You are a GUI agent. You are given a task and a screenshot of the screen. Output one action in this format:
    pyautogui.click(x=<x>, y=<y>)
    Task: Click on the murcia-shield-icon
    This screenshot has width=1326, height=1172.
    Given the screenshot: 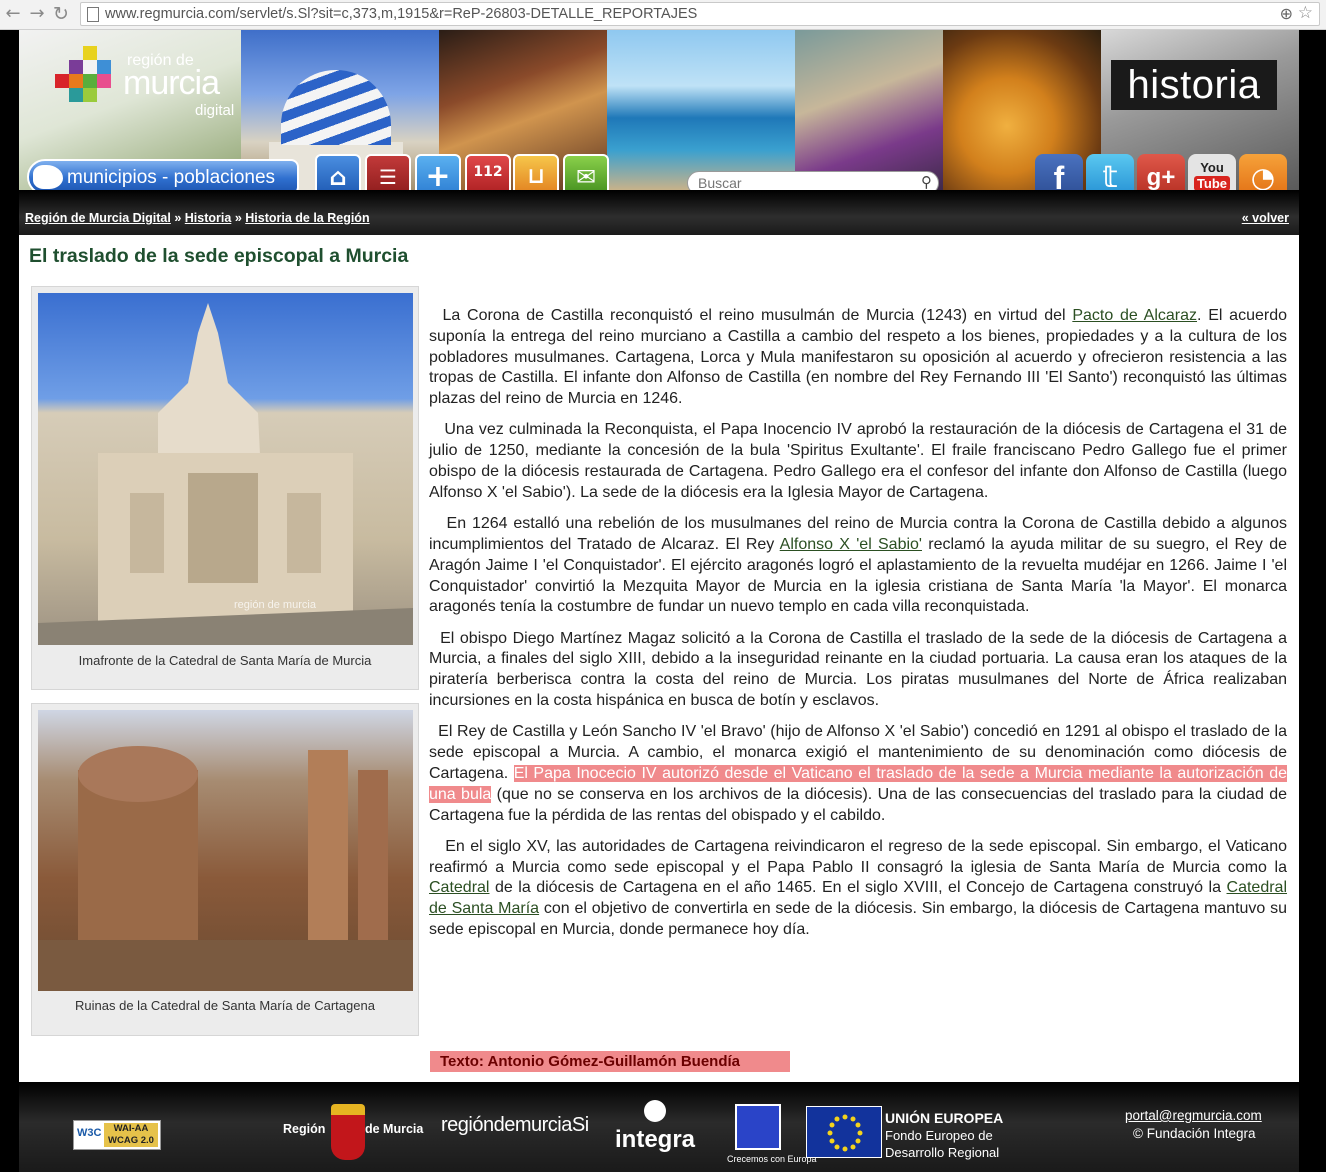 What is the action you would take?
    pyautogui.click(x=348, y=1132)
    